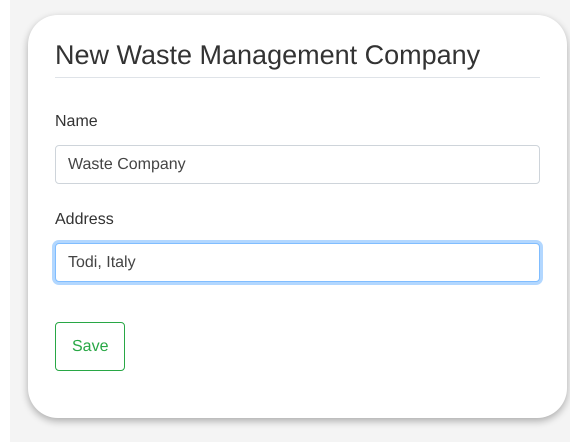  What do you see at coordinates (297, 262) in the screenshot?
I see `input-field: Todi, Italy` at bounding box center [297, 262].